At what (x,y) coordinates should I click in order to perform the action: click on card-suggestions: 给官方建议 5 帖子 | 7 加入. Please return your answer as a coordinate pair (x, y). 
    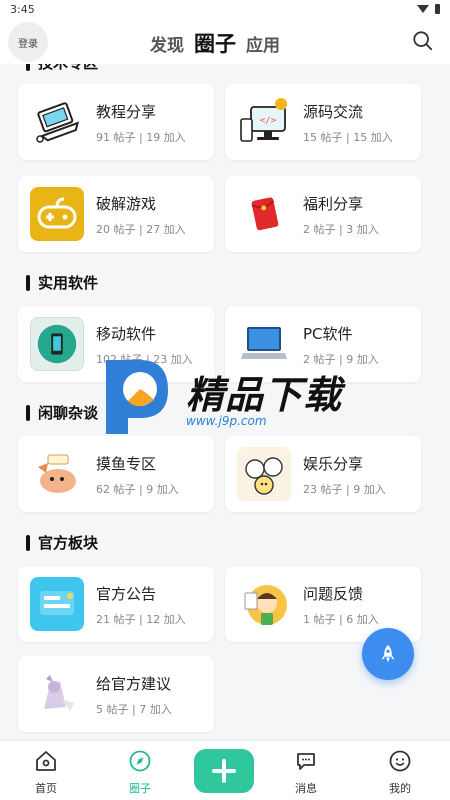
    Looking at the image, I should click on (116, 694).